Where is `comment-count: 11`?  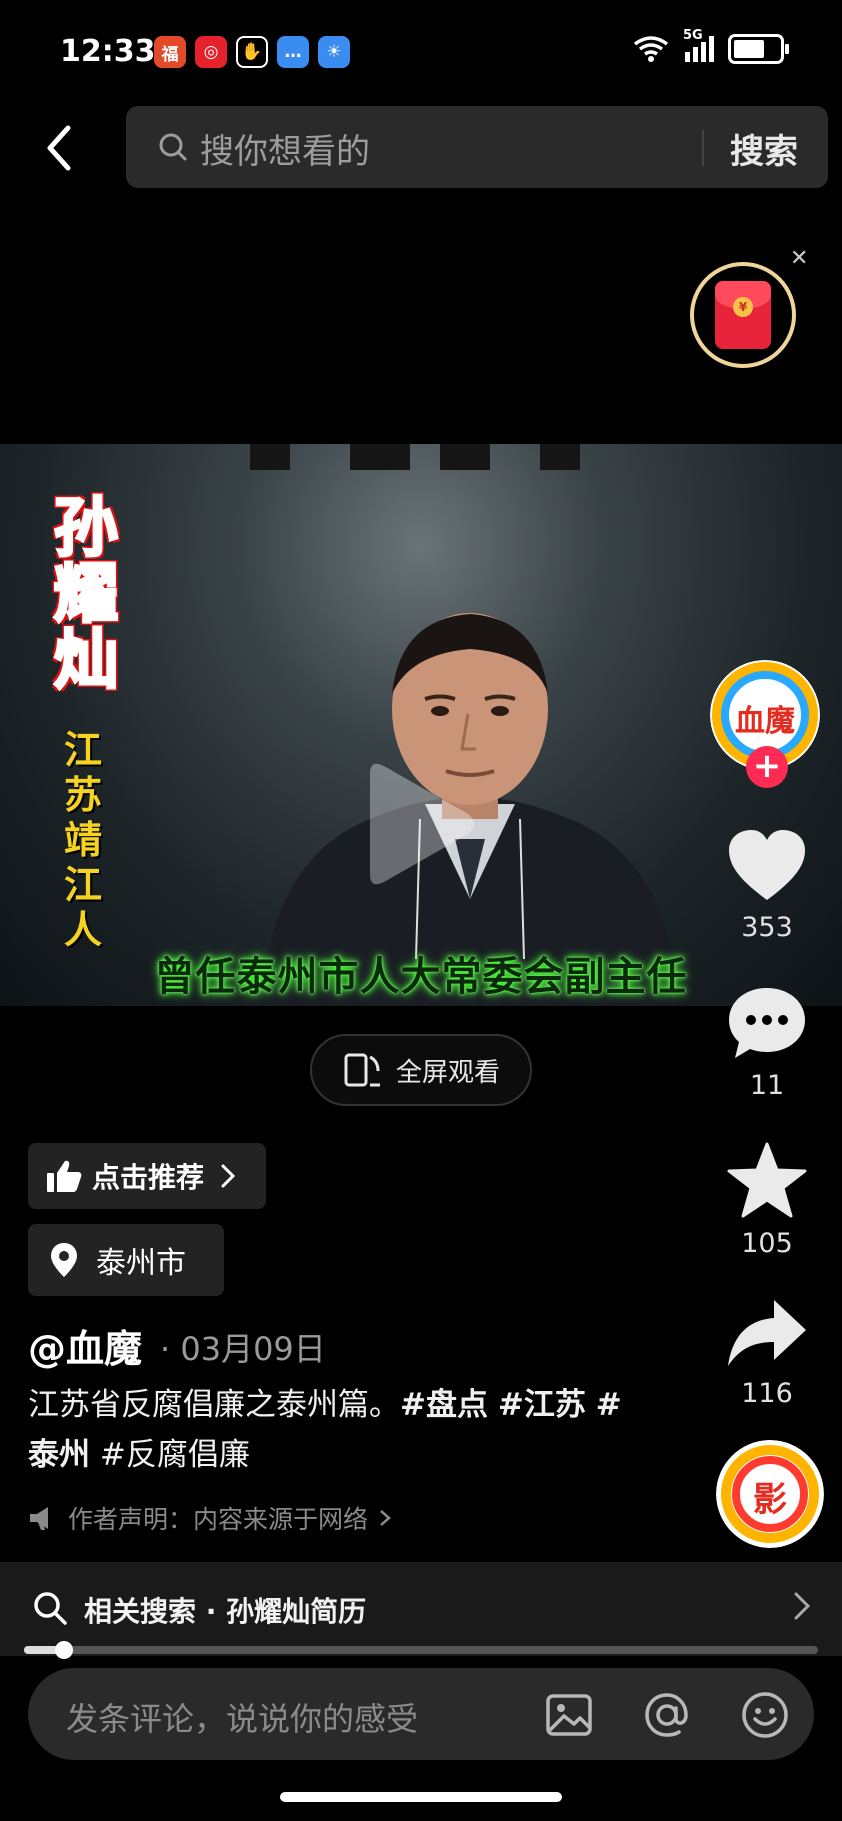 comment-count: 11 is located at coordinates (767, 1085).